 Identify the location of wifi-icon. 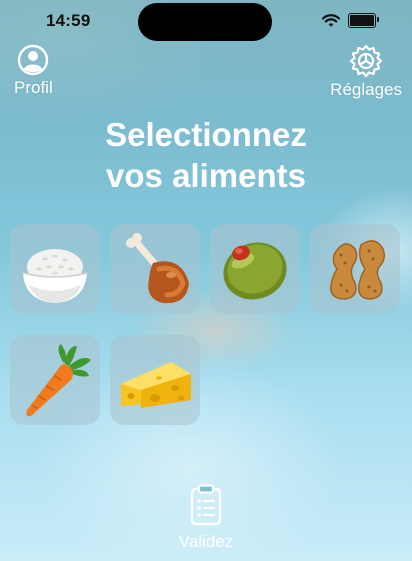
(331, 20).